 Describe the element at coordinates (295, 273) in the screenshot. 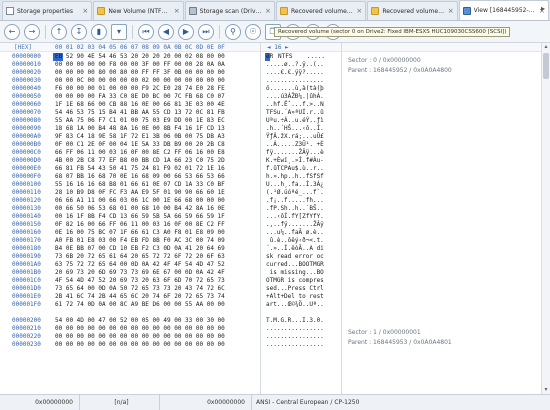

I see `ascii-text: is missing...BO` at that location.